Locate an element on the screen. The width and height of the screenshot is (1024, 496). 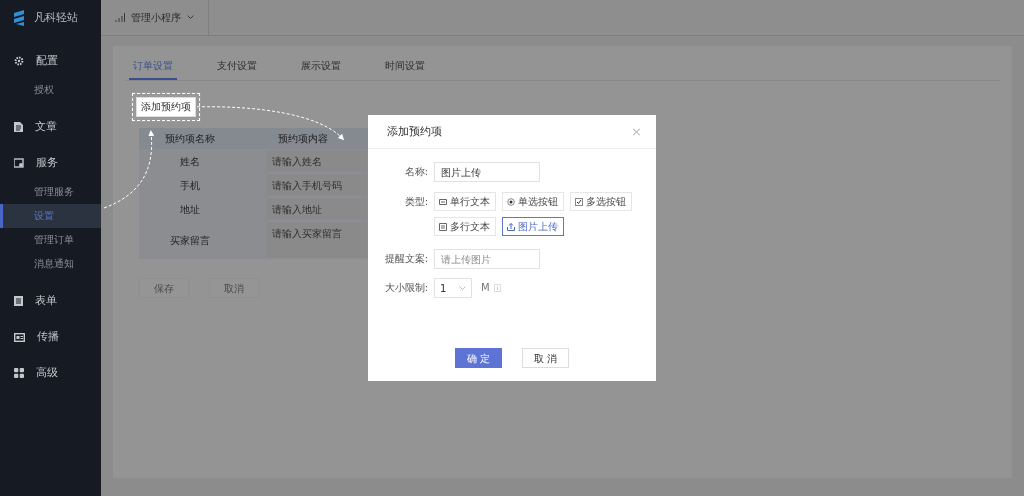
info-icon is located at coordinates (497, 288).